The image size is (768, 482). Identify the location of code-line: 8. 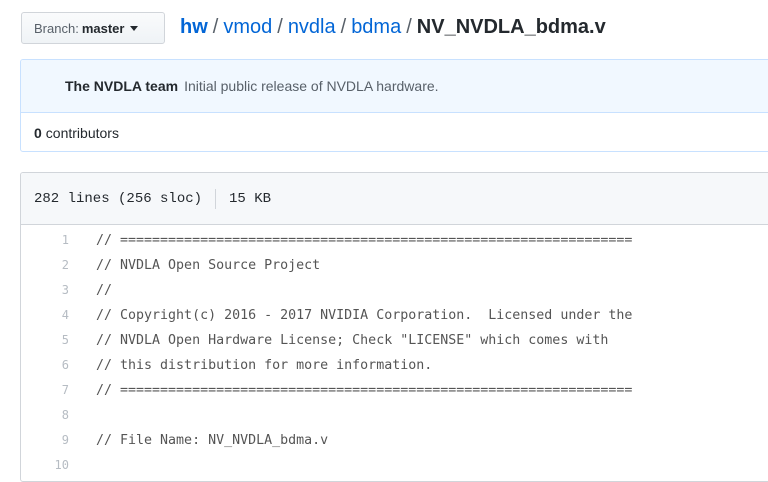
(394, 415).